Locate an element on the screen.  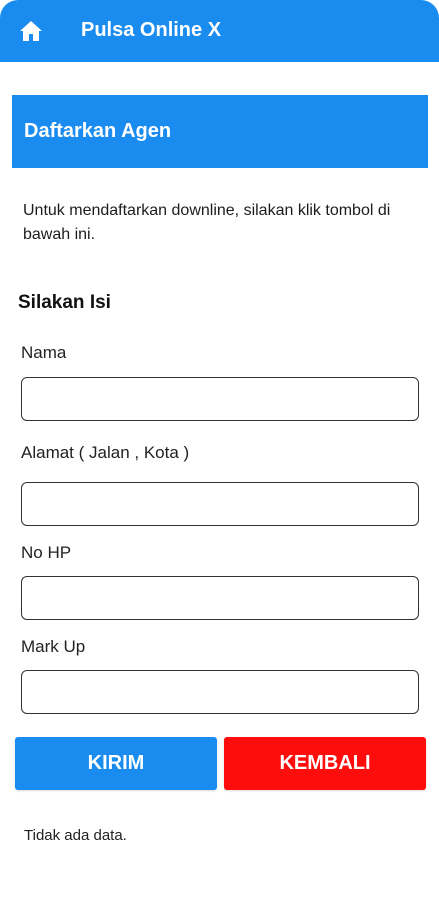
markup-label: Mark Up is located at coordinates (53, 646).